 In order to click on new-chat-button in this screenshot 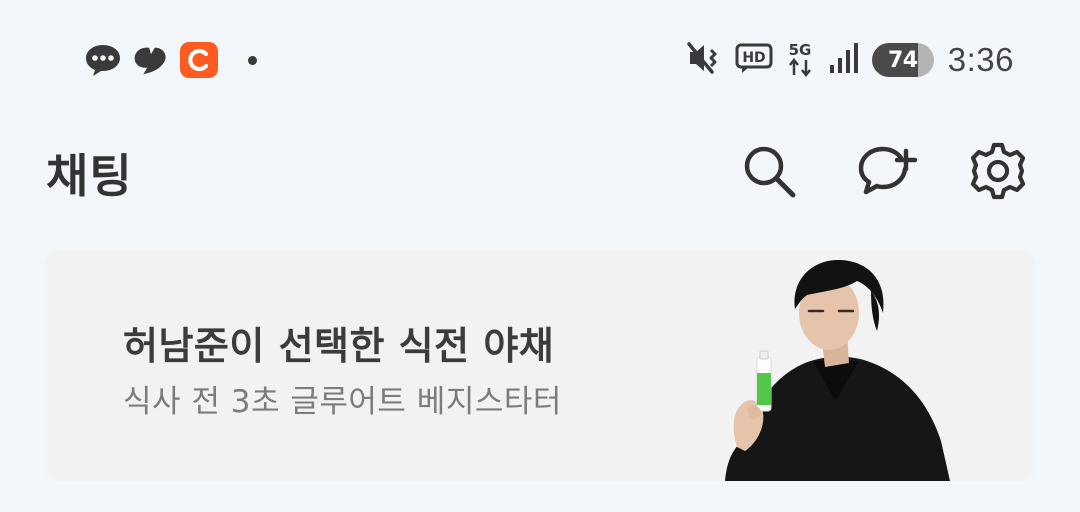, I will do `click(886, 173)`.